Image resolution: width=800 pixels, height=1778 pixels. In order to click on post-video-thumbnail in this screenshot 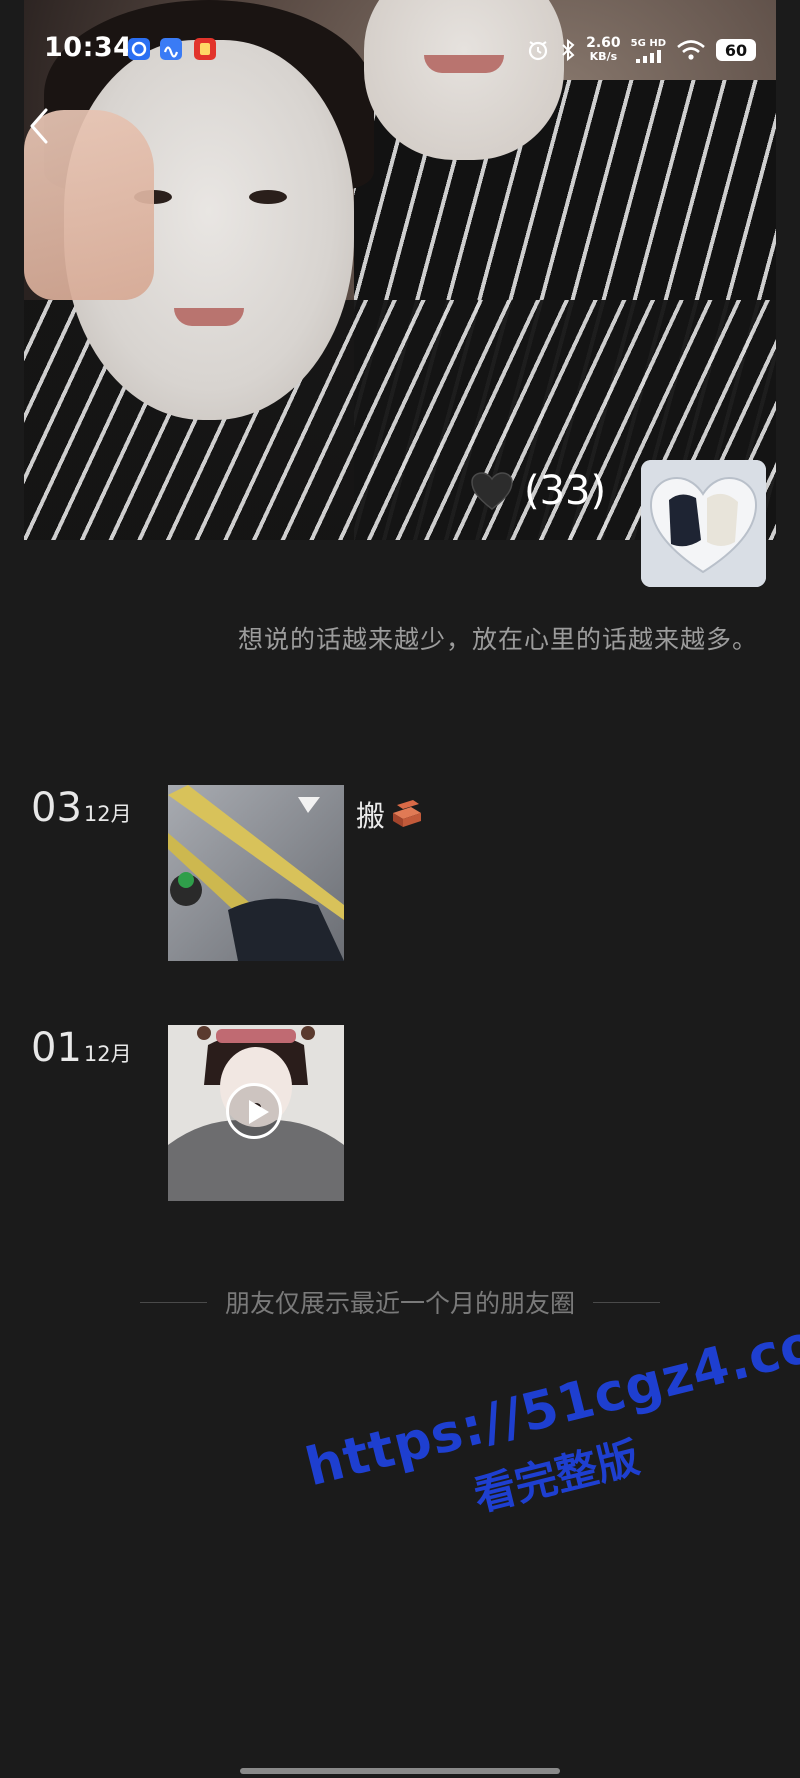, I will do `click(256, 1113)`.